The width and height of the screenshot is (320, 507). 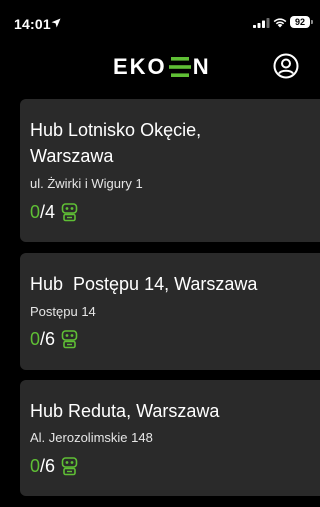 What do you see at coordinates (286, 66) in the screenshot?
I see `profile-icon` at bounding box center [286, 66].